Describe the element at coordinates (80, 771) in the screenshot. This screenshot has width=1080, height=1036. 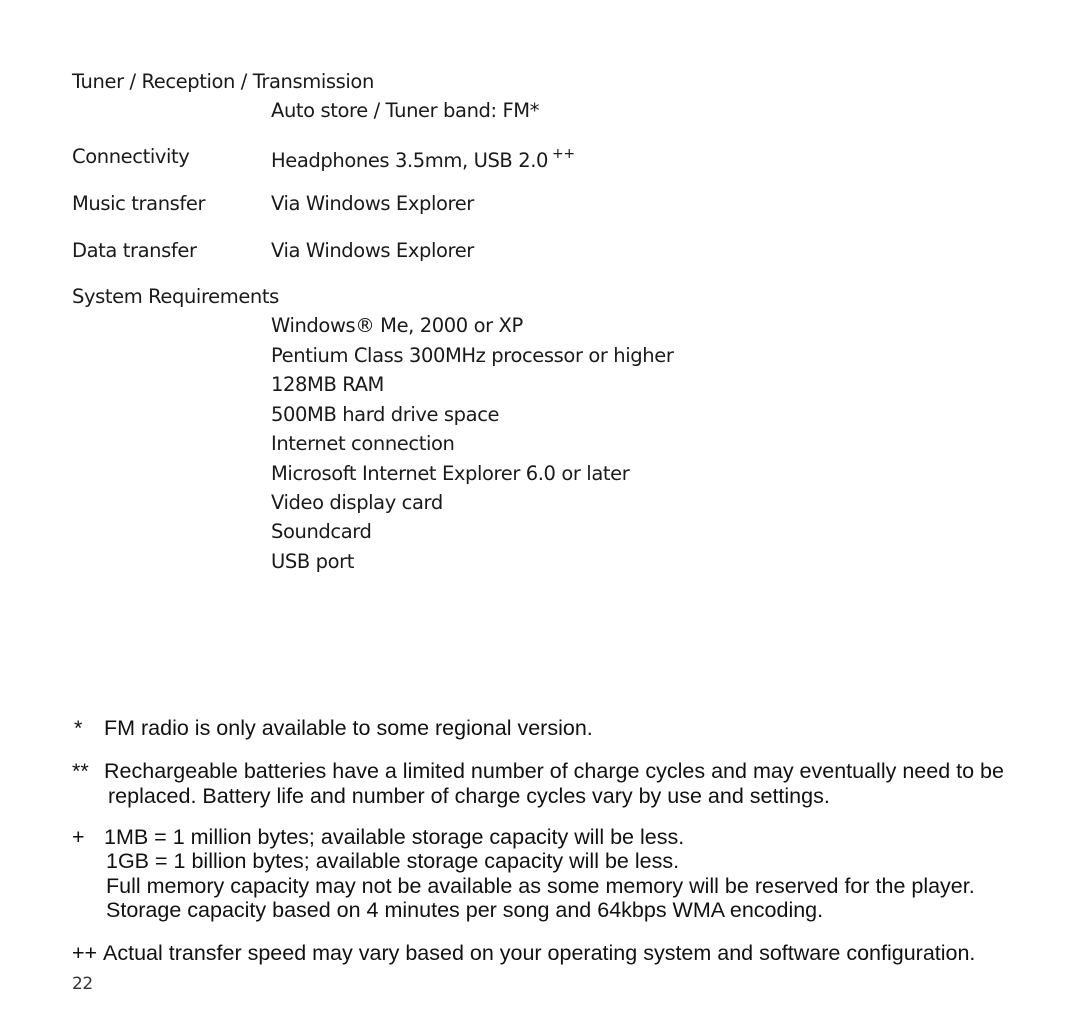
I see `footnote-symbol: **` at that location.